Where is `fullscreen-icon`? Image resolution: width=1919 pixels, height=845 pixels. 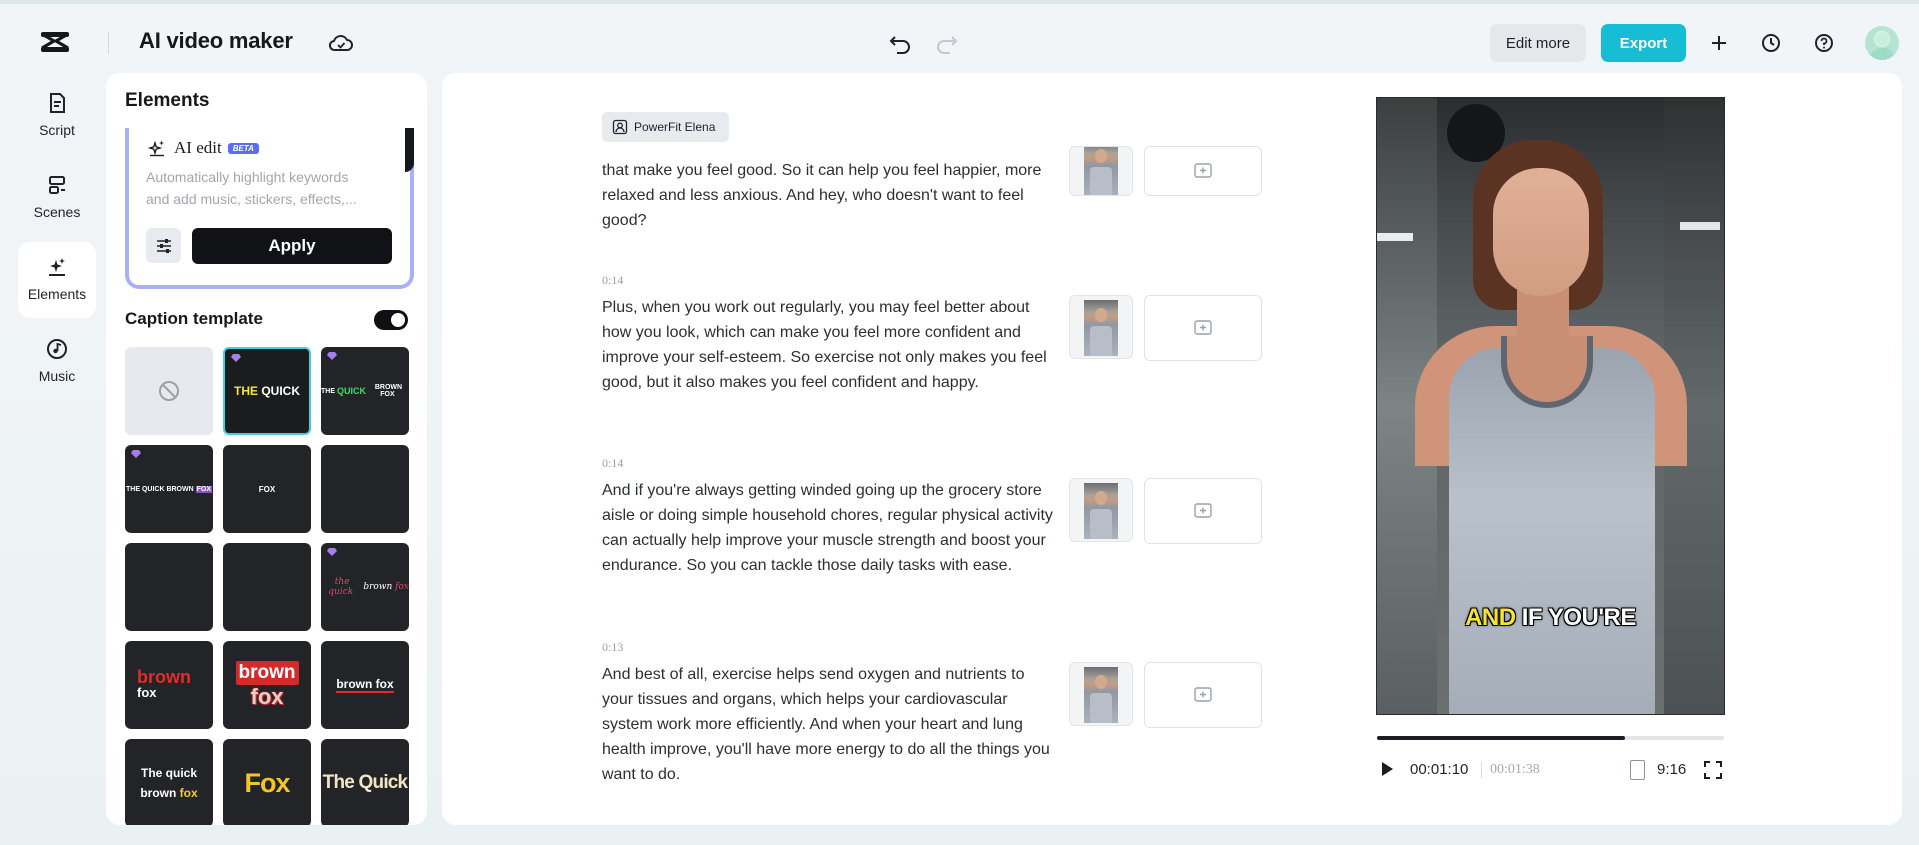
fullscreen-icon is located at coordinates (1713, 770).